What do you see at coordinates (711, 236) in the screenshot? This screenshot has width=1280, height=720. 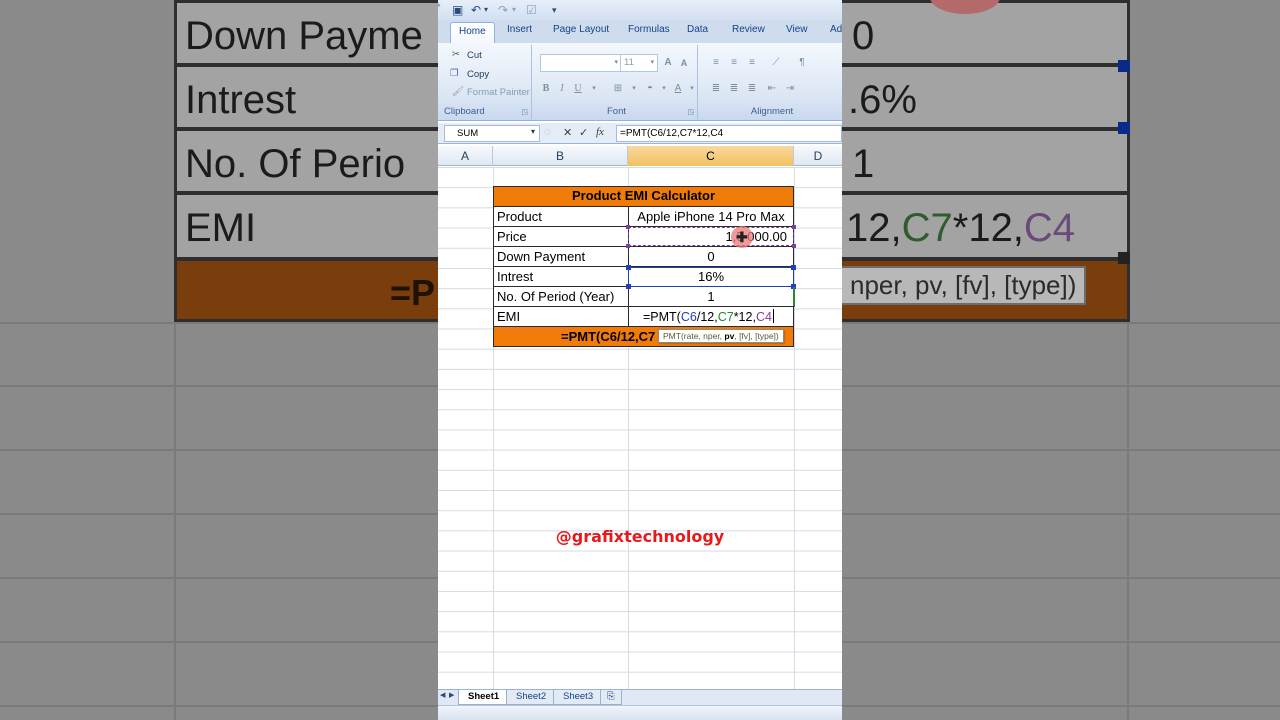 I see `price-reference-marquee` at bounding box center [711, 236].